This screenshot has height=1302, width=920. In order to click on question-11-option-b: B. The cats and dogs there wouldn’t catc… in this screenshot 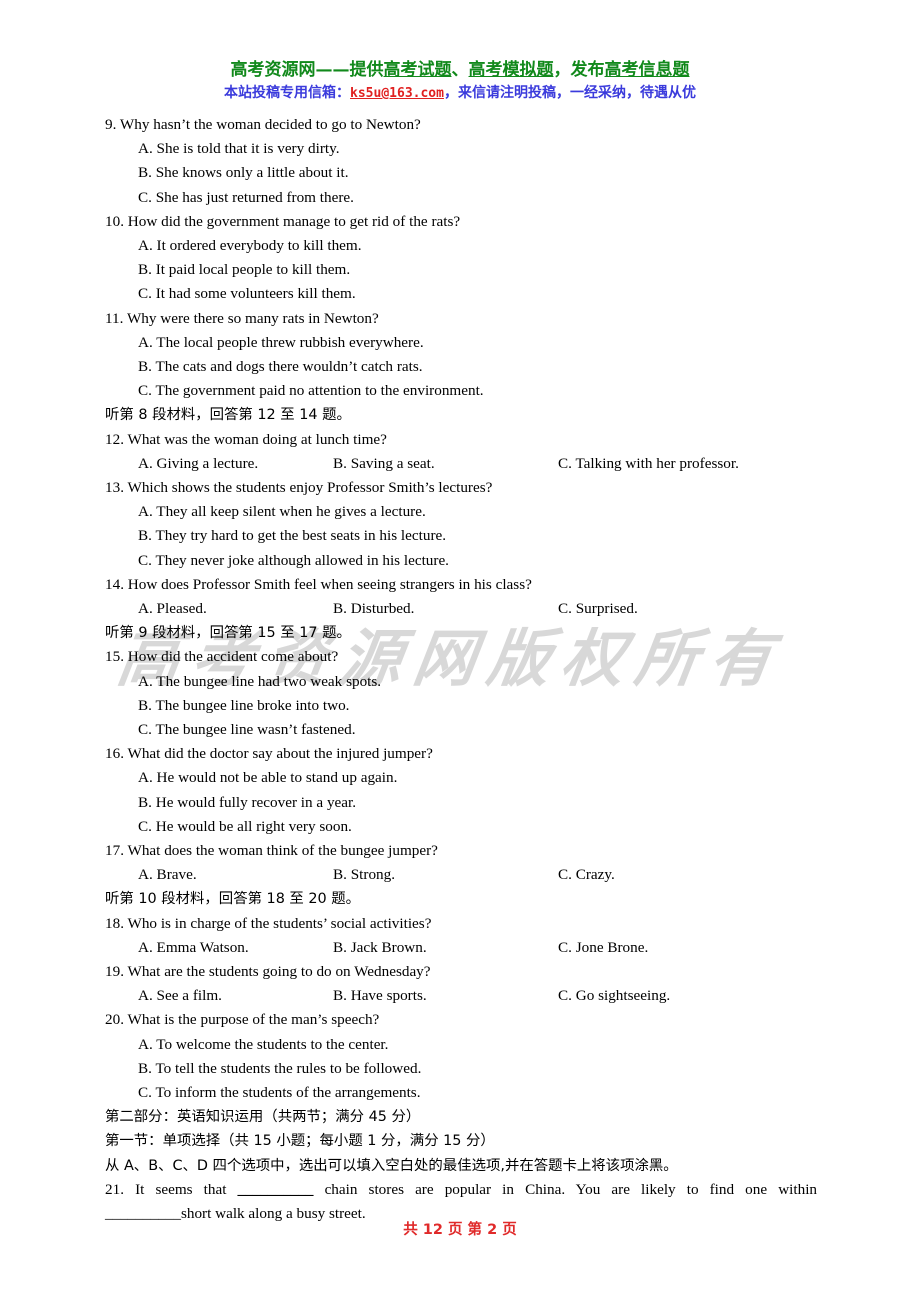, I will do `click(461, 367)`.